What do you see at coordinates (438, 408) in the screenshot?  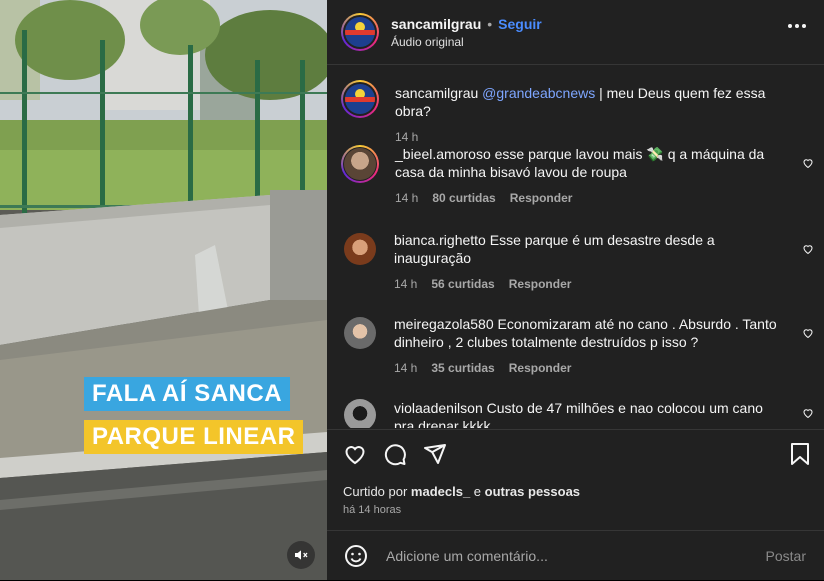 I see `comment-username: violaadenilson` at bounding box center [438, 408].